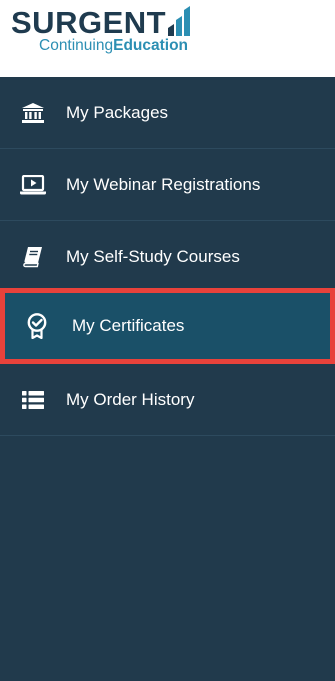 The height and width of the screenshot is (681, 335). I want to click on logo-bars-icon, so click(179, 21).